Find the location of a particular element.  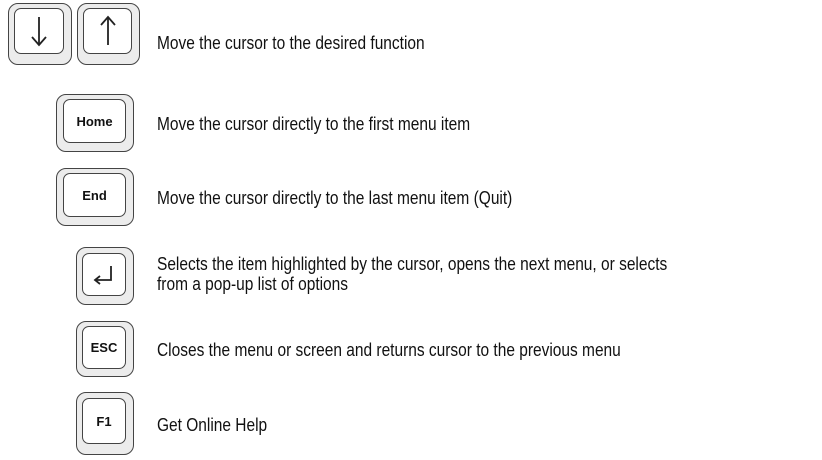

row-description: Move the cursor to the desired function is located at coordinates (291, 43).